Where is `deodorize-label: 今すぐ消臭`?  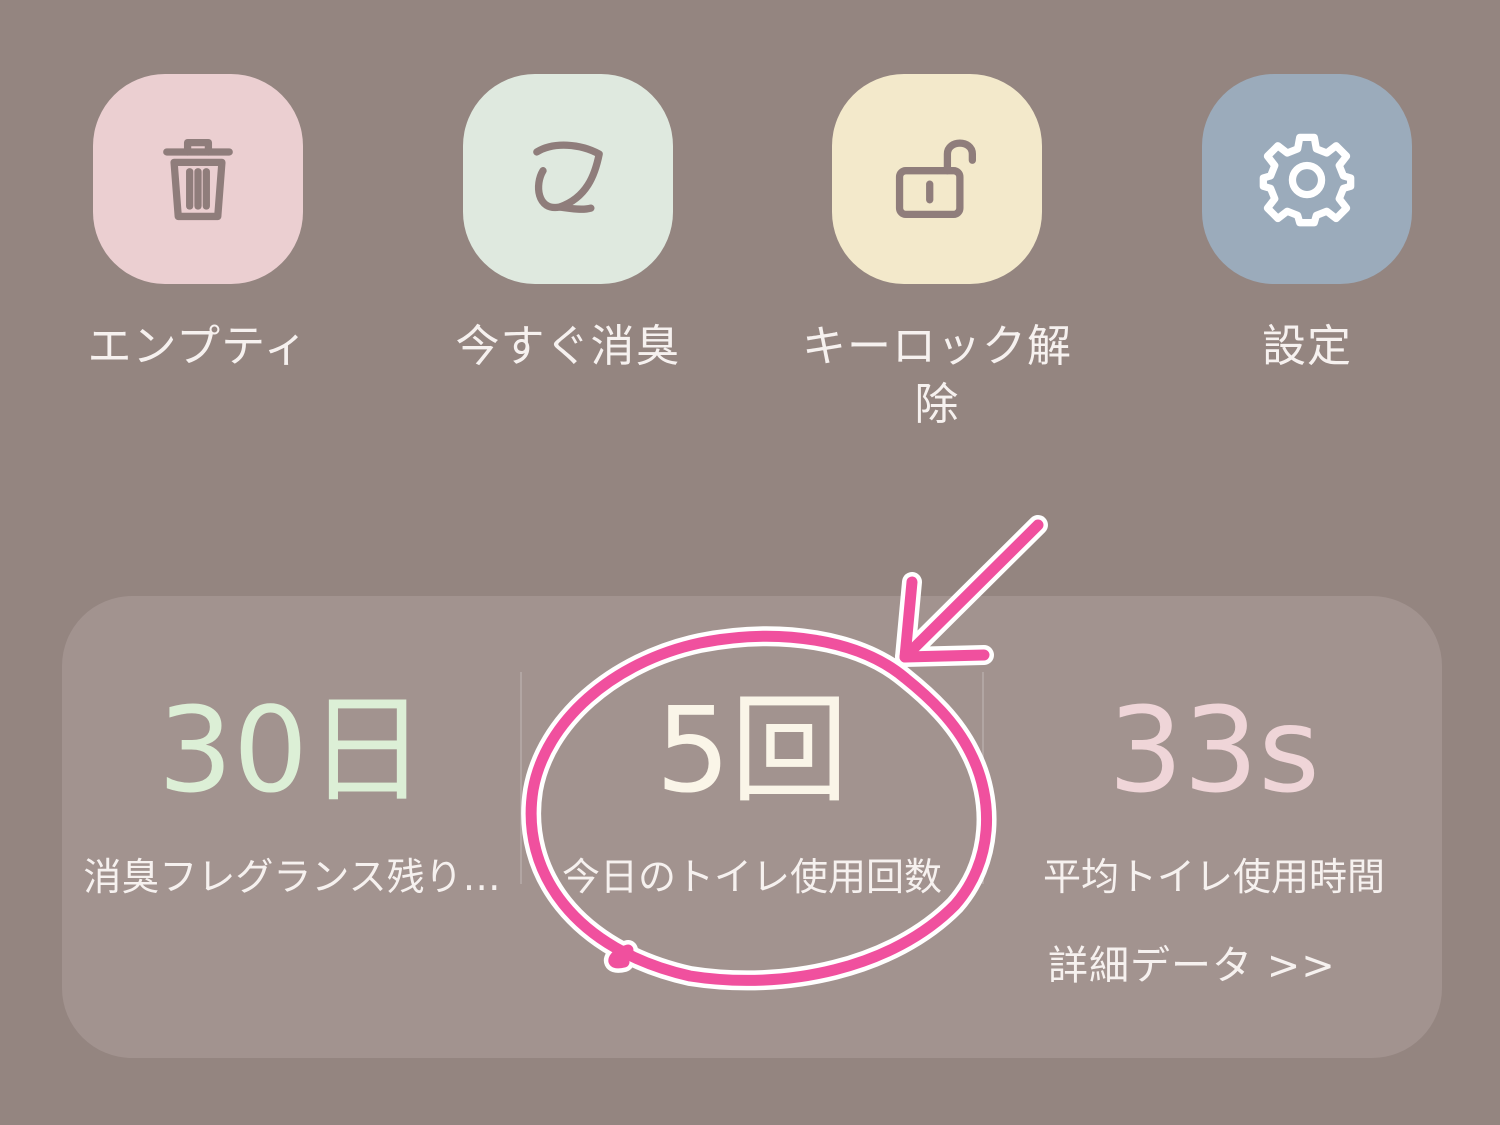 deodorize-label: 今すぐ消臭 is located at coordinates (568, 346).